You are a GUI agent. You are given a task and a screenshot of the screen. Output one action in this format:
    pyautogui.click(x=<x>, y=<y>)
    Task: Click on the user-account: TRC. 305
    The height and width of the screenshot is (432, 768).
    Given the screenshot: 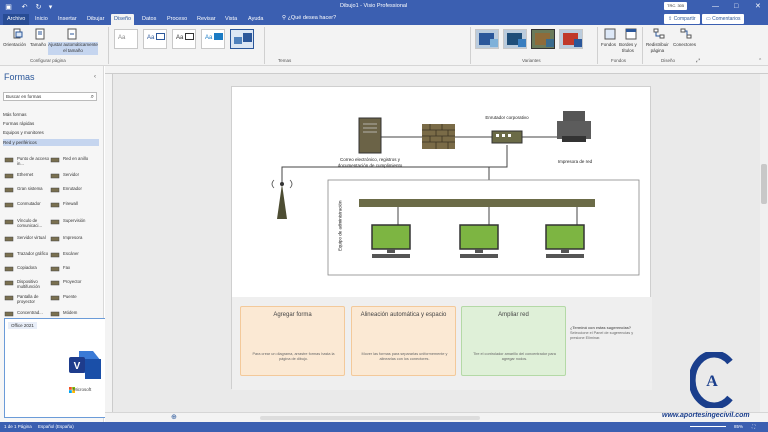 What is the action you would take?
    pyautogui.click(x=676, y=6)
    